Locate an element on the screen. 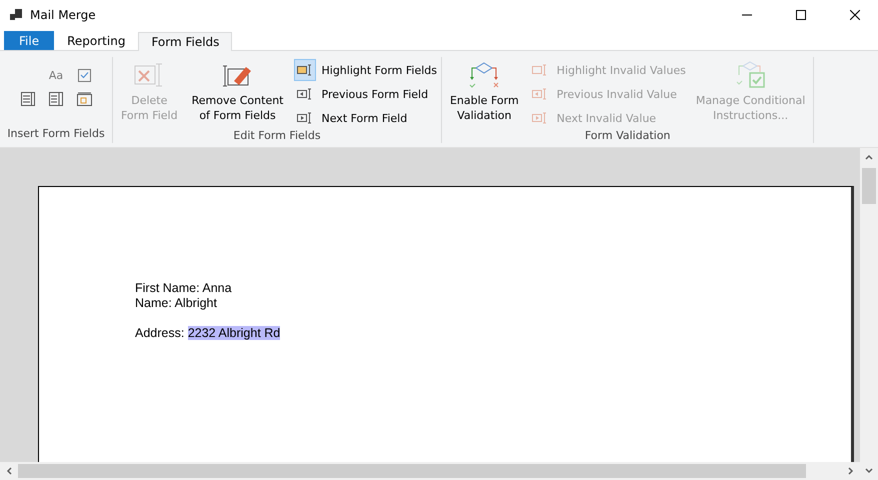 This screenshot has height=480, width=878. group-label: Insert Form Fields is located at coordinates (56, 134).